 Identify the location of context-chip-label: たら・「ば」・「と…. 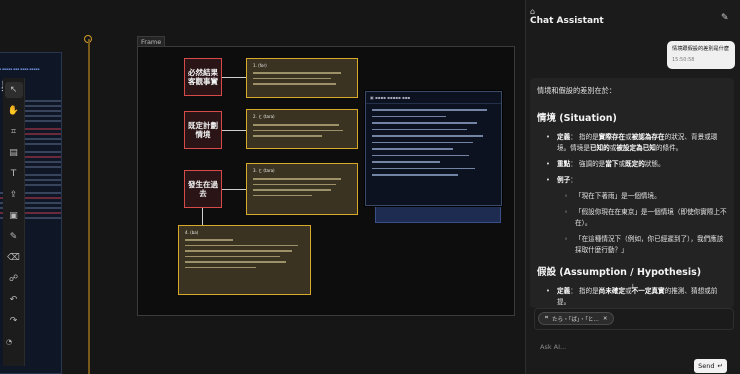
(575, 319).